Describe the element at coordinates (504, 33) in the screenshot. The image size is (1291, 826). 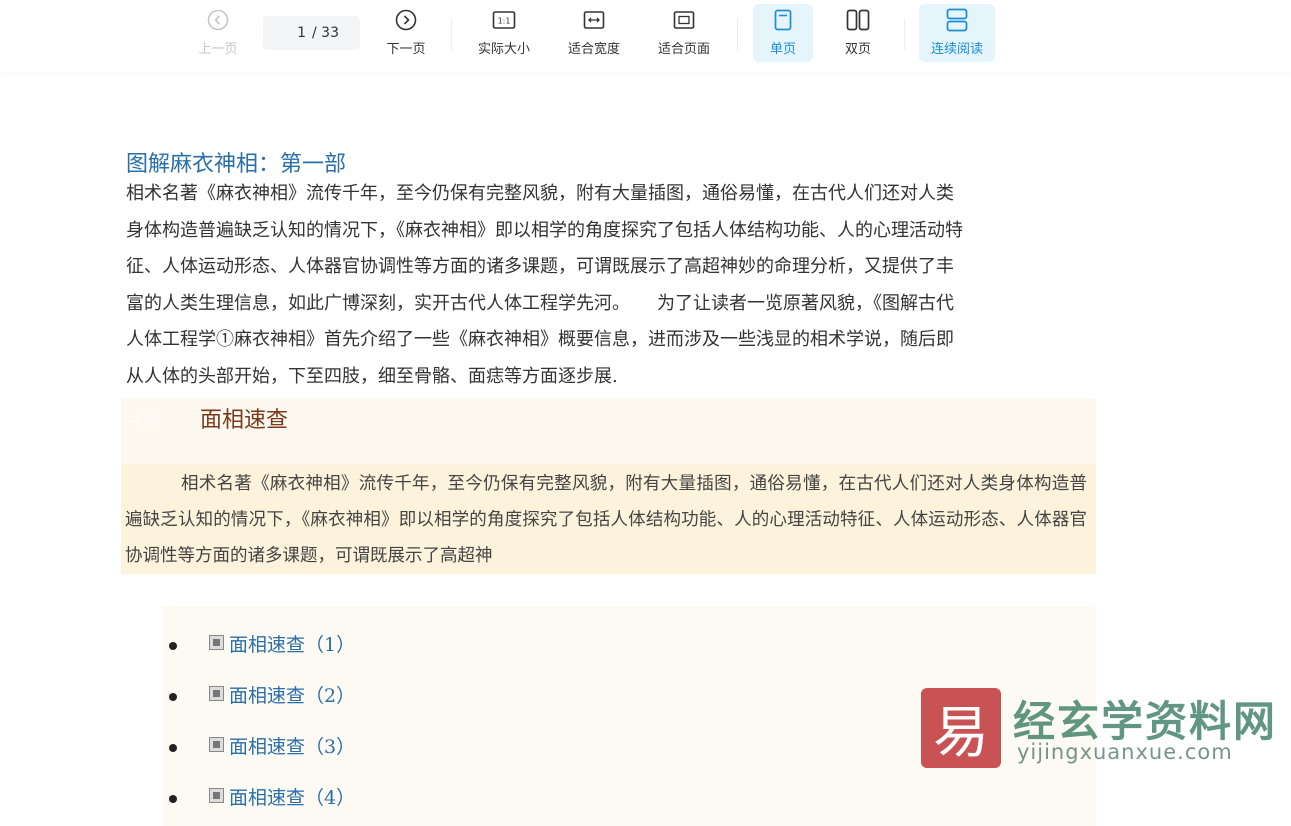
I see `actual-size-button: 1:1 实际大小` at that location.